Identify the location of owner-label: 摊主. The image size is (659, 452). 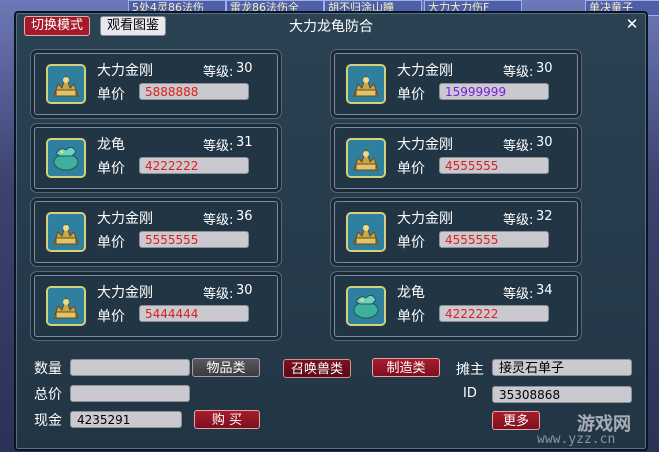
(470, 370).